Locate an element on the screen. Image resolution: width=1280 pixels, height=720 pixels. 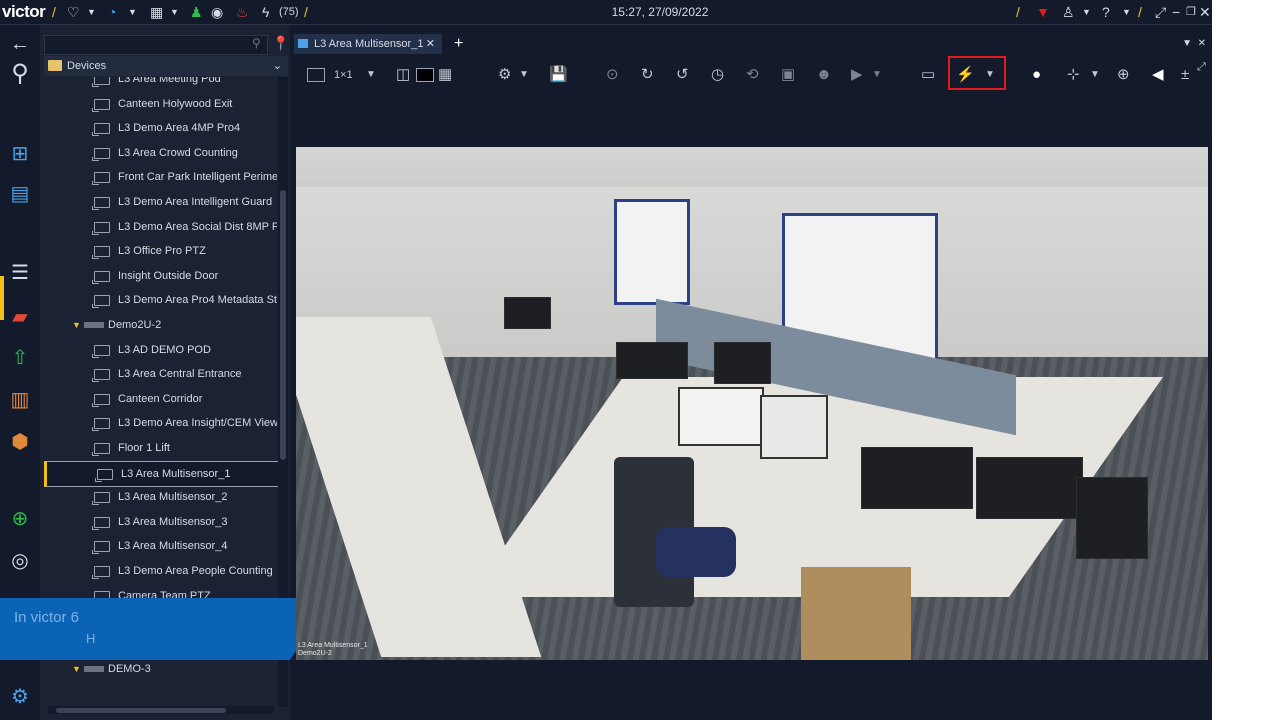
tree-camera-item: L3 Area Crowd Counting is located at coordinates (160, 153).